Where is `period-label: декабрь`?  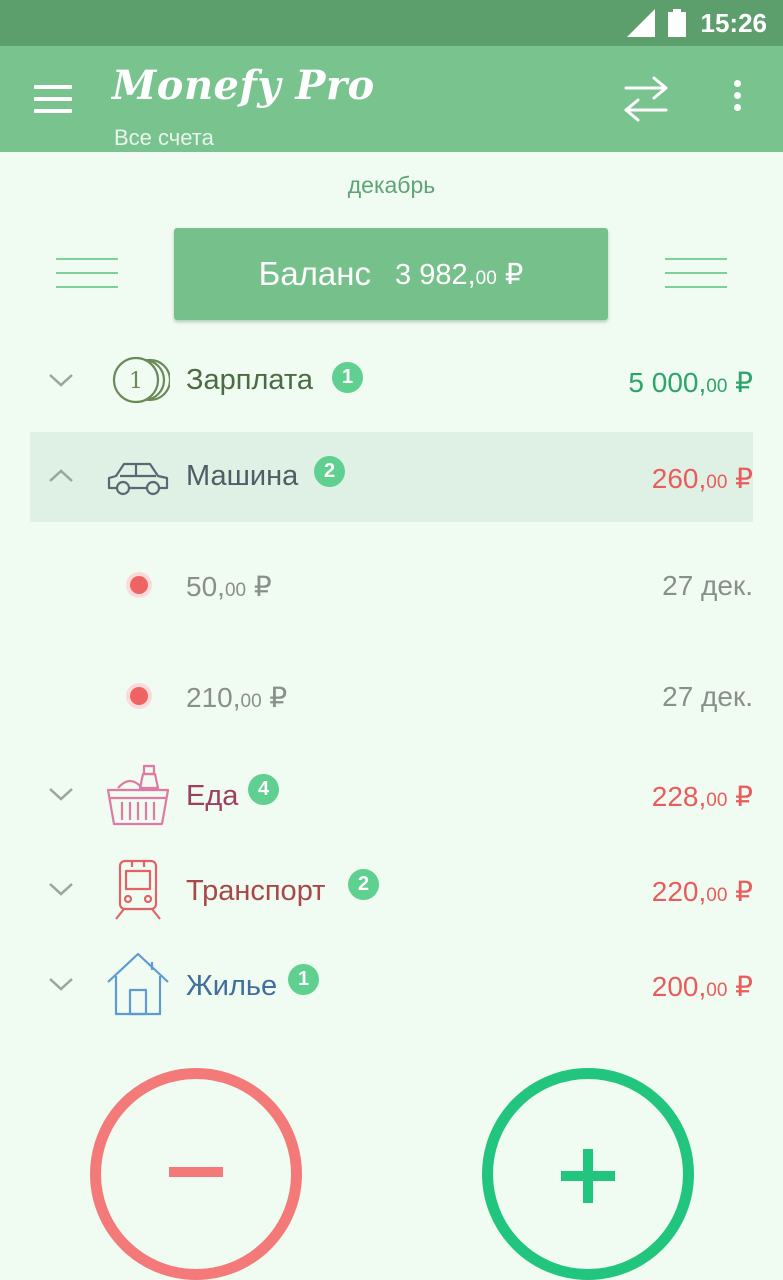
period-label: декабрь is located at coordinates (391, 185).